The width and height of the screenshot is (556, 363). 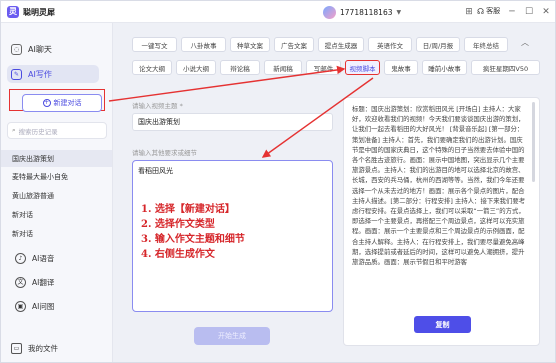 I want to click on history-search-input: ⌕ 搜索历史记录, so click(x=57, y=130).